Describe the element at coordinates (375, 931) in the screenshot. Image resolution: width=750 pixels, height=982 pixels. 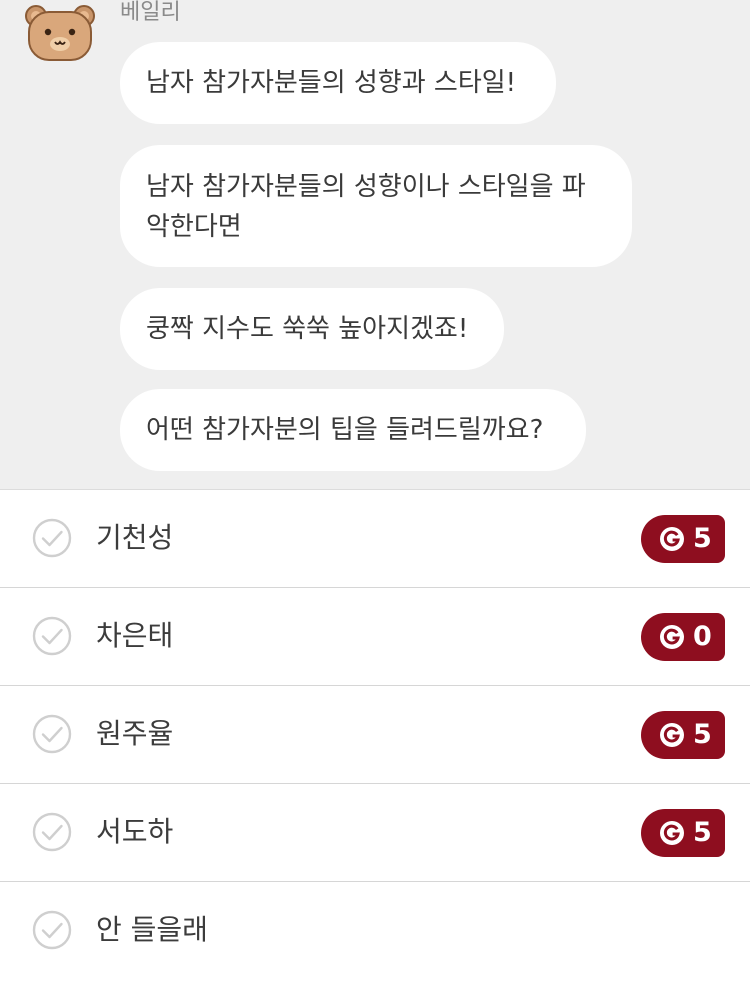
I see `choice-option-skip: 안 들을래` at that location.